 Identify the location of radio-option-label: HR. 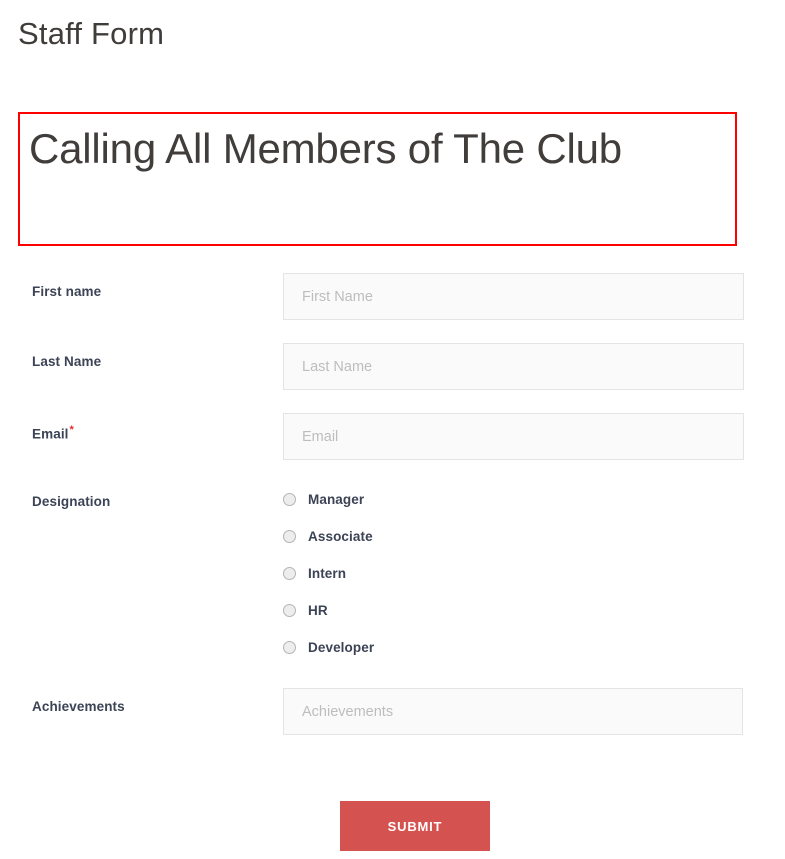
(318, 610).